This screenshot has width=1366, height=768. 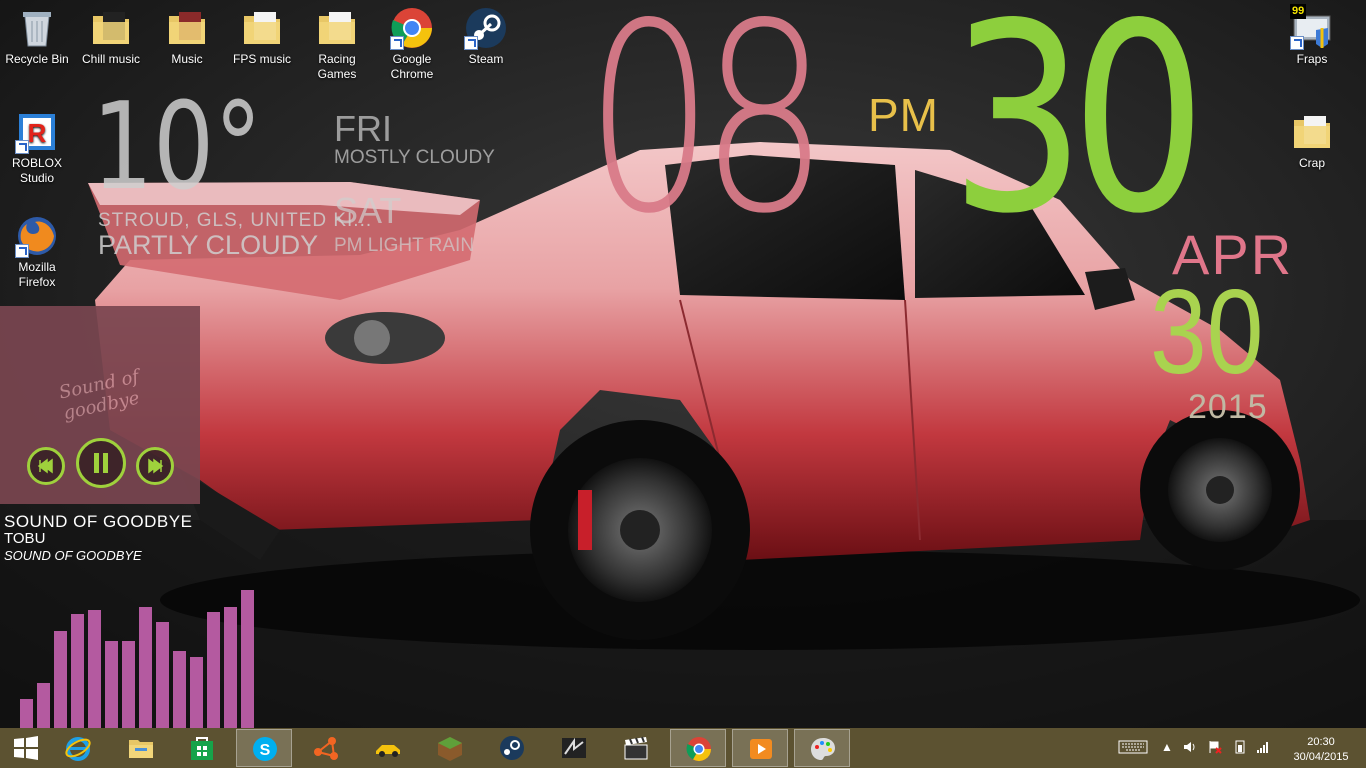 What do you see at coordinates (707, 135) in the screenshot?
I see `clock-hour: 08` at bounding box center [707, 135].